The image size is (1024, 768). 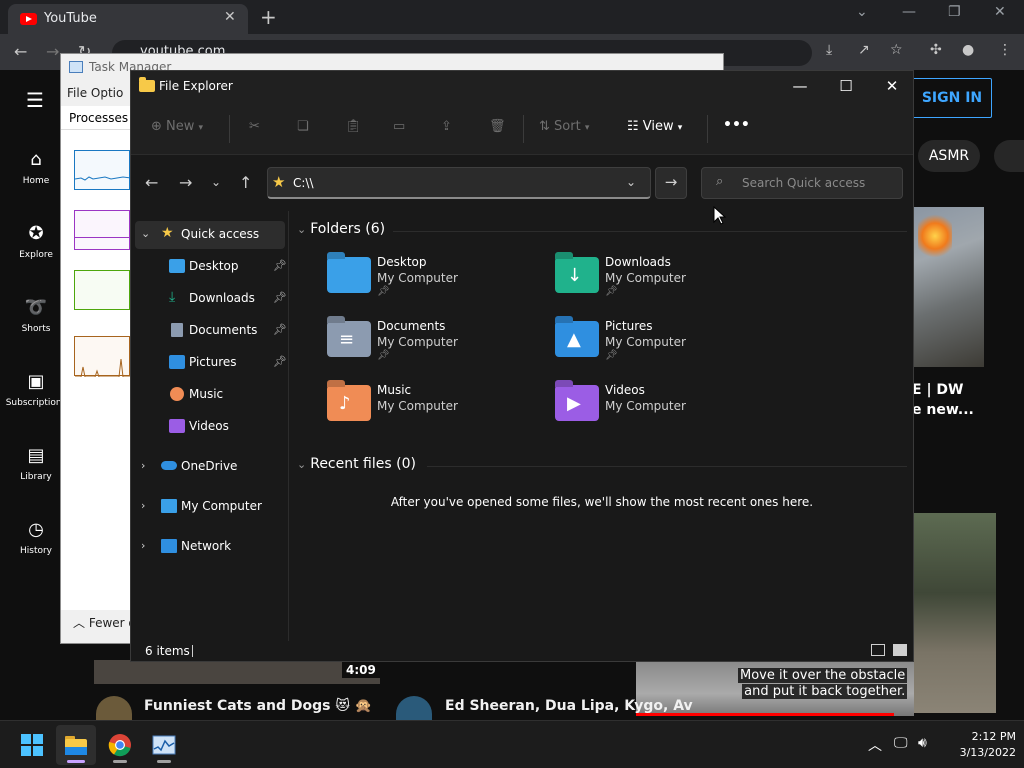 I want to click on folder-item-pictures: ▲ Pictures My Computer 📌︎, so click(x=660, y=347).